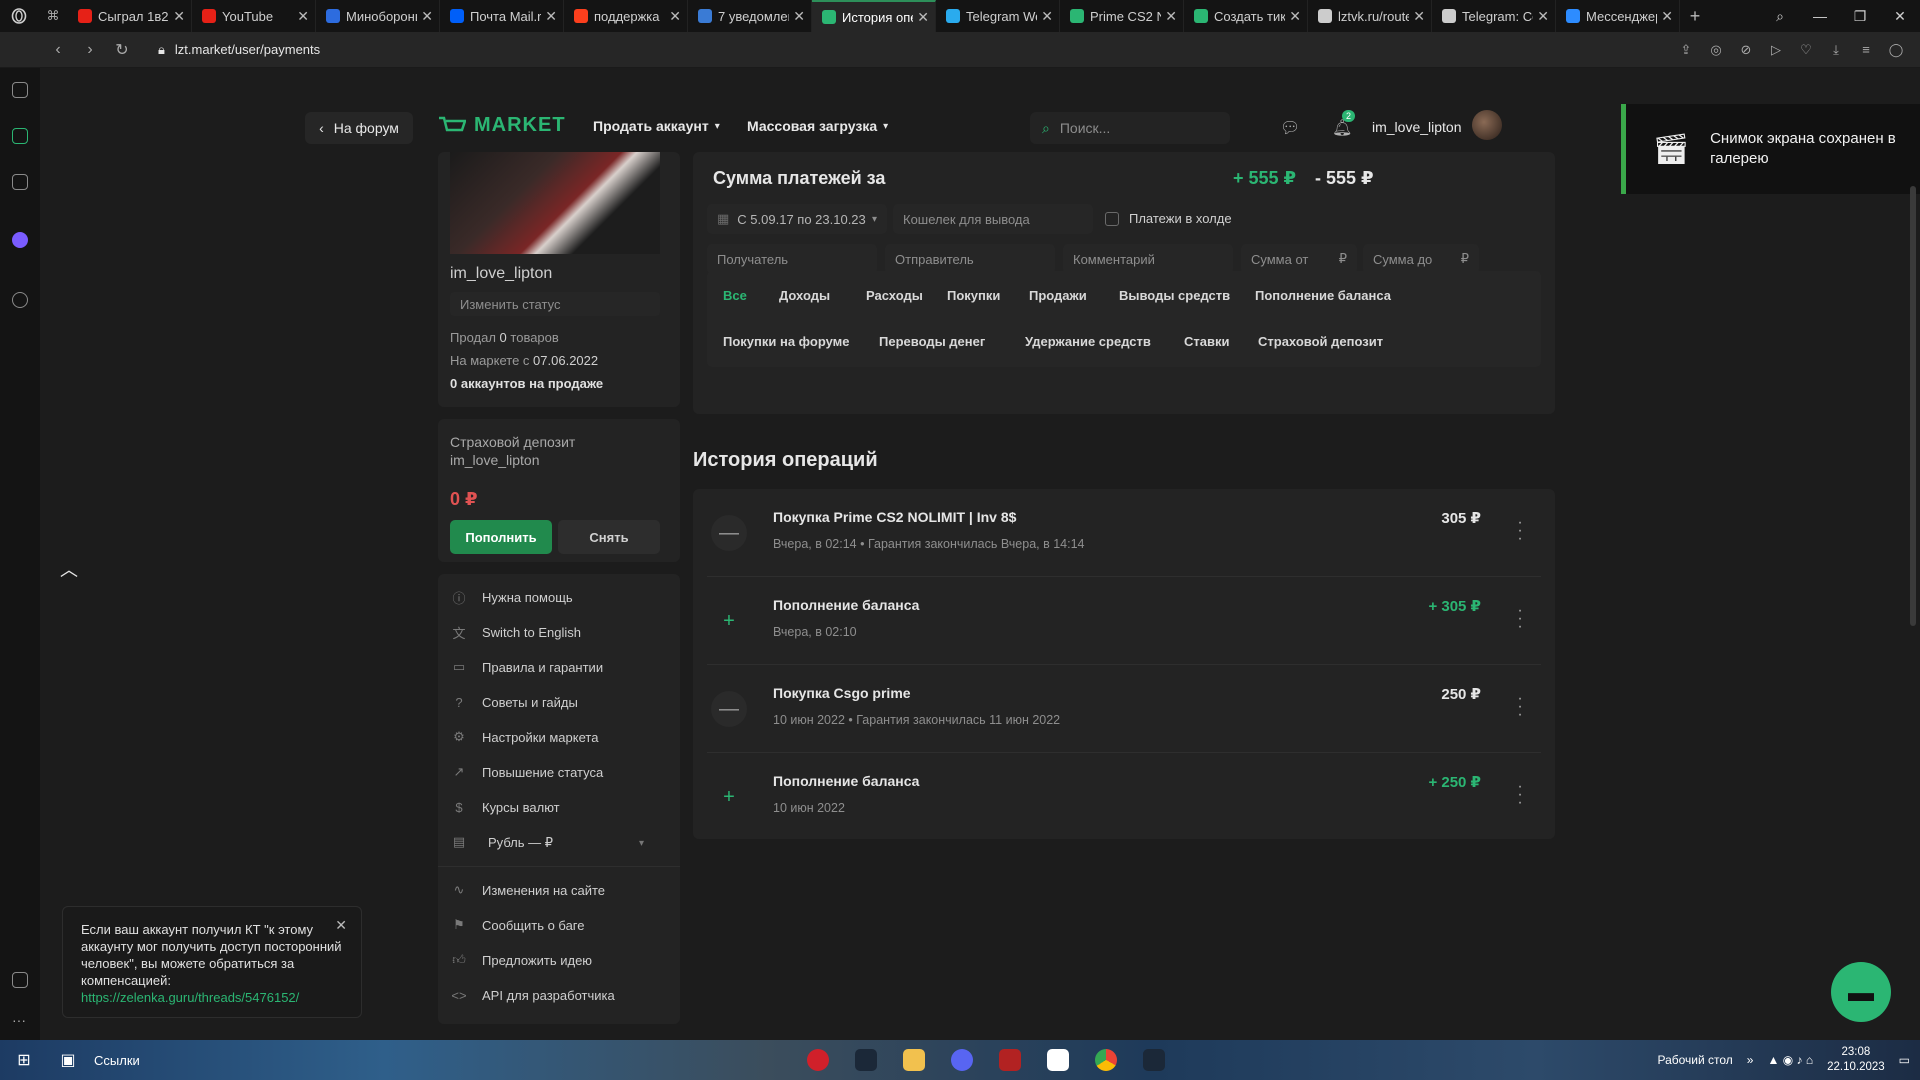 Image resolution: width=1920 pixels, height=1080 pixels. Describe the element at coordinates (527, 772) in the screenshot. I see `link-status-up: ↗ Повышение статуса` at that location.